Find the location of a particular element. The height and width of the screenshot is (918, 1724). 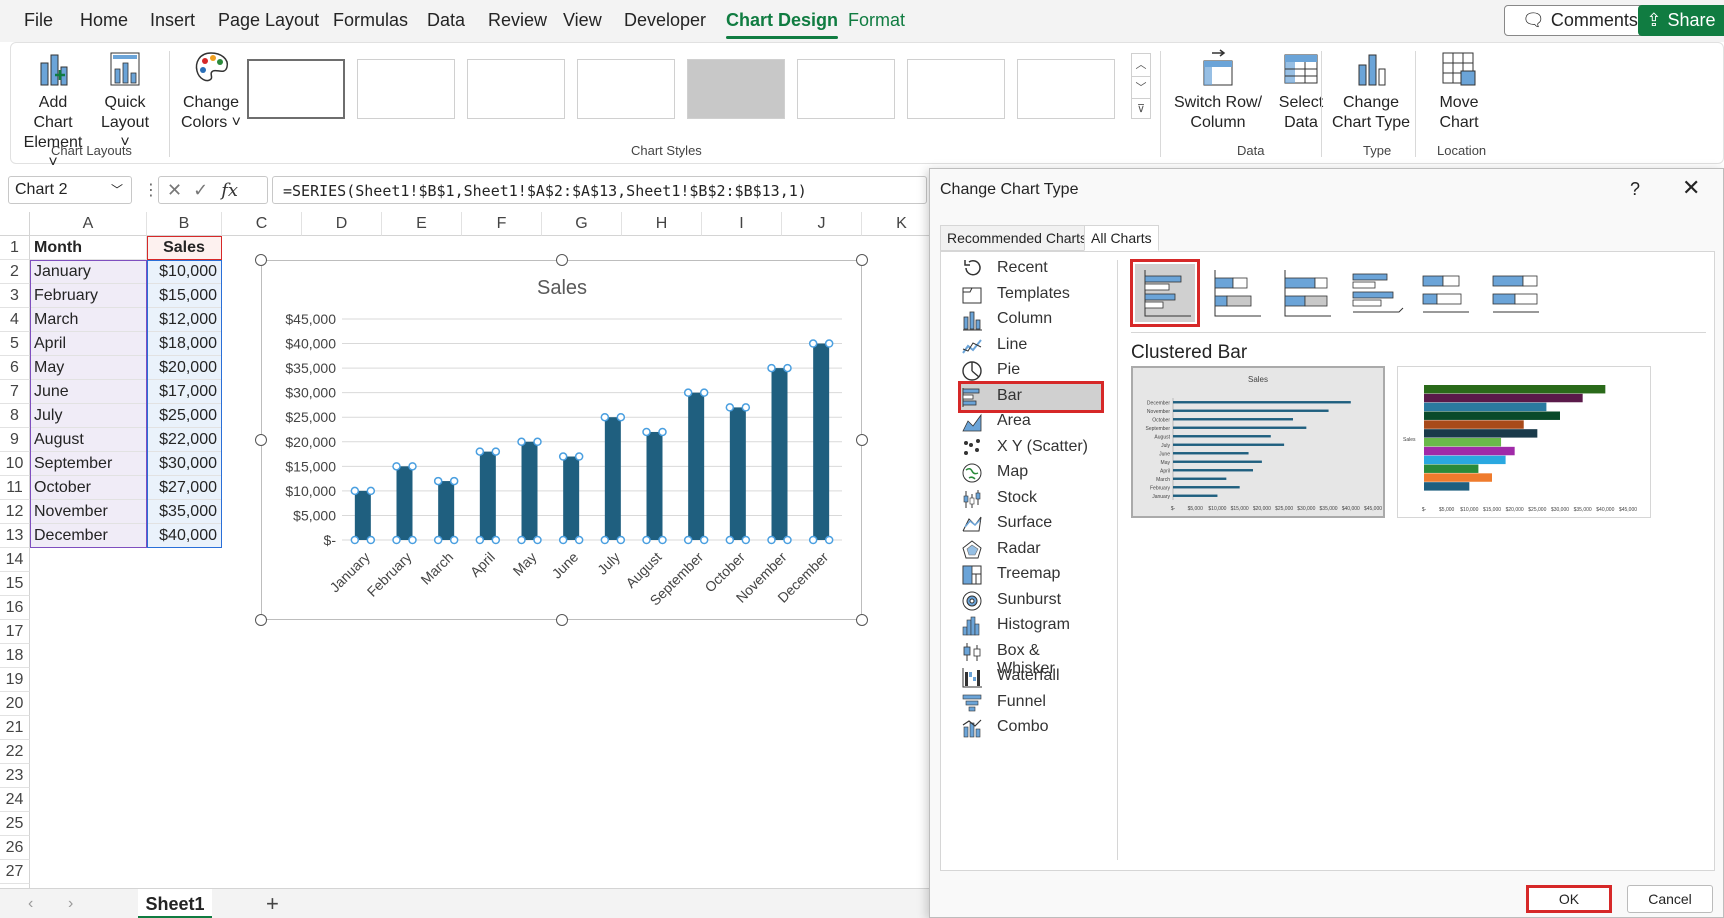

row-header: 6 is located at coordinates (15, 368).